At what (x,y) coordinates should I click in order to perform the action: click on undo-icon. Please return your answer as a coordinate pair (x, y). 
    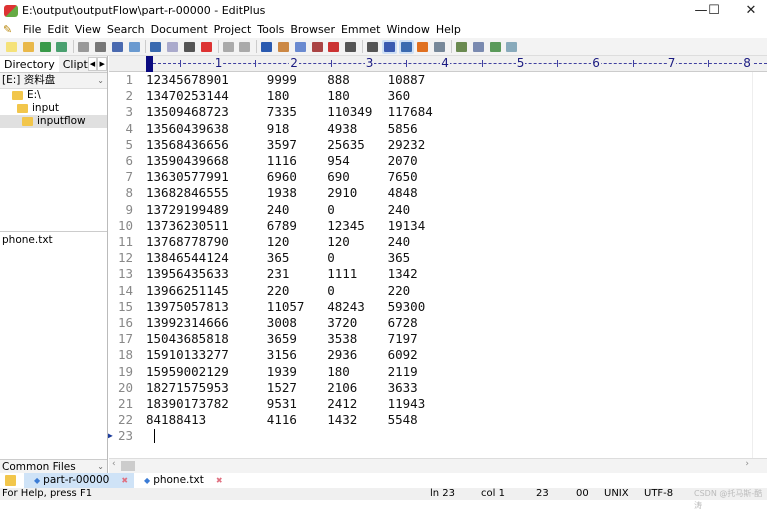
    Looking at the image, I should click on (228, 47).